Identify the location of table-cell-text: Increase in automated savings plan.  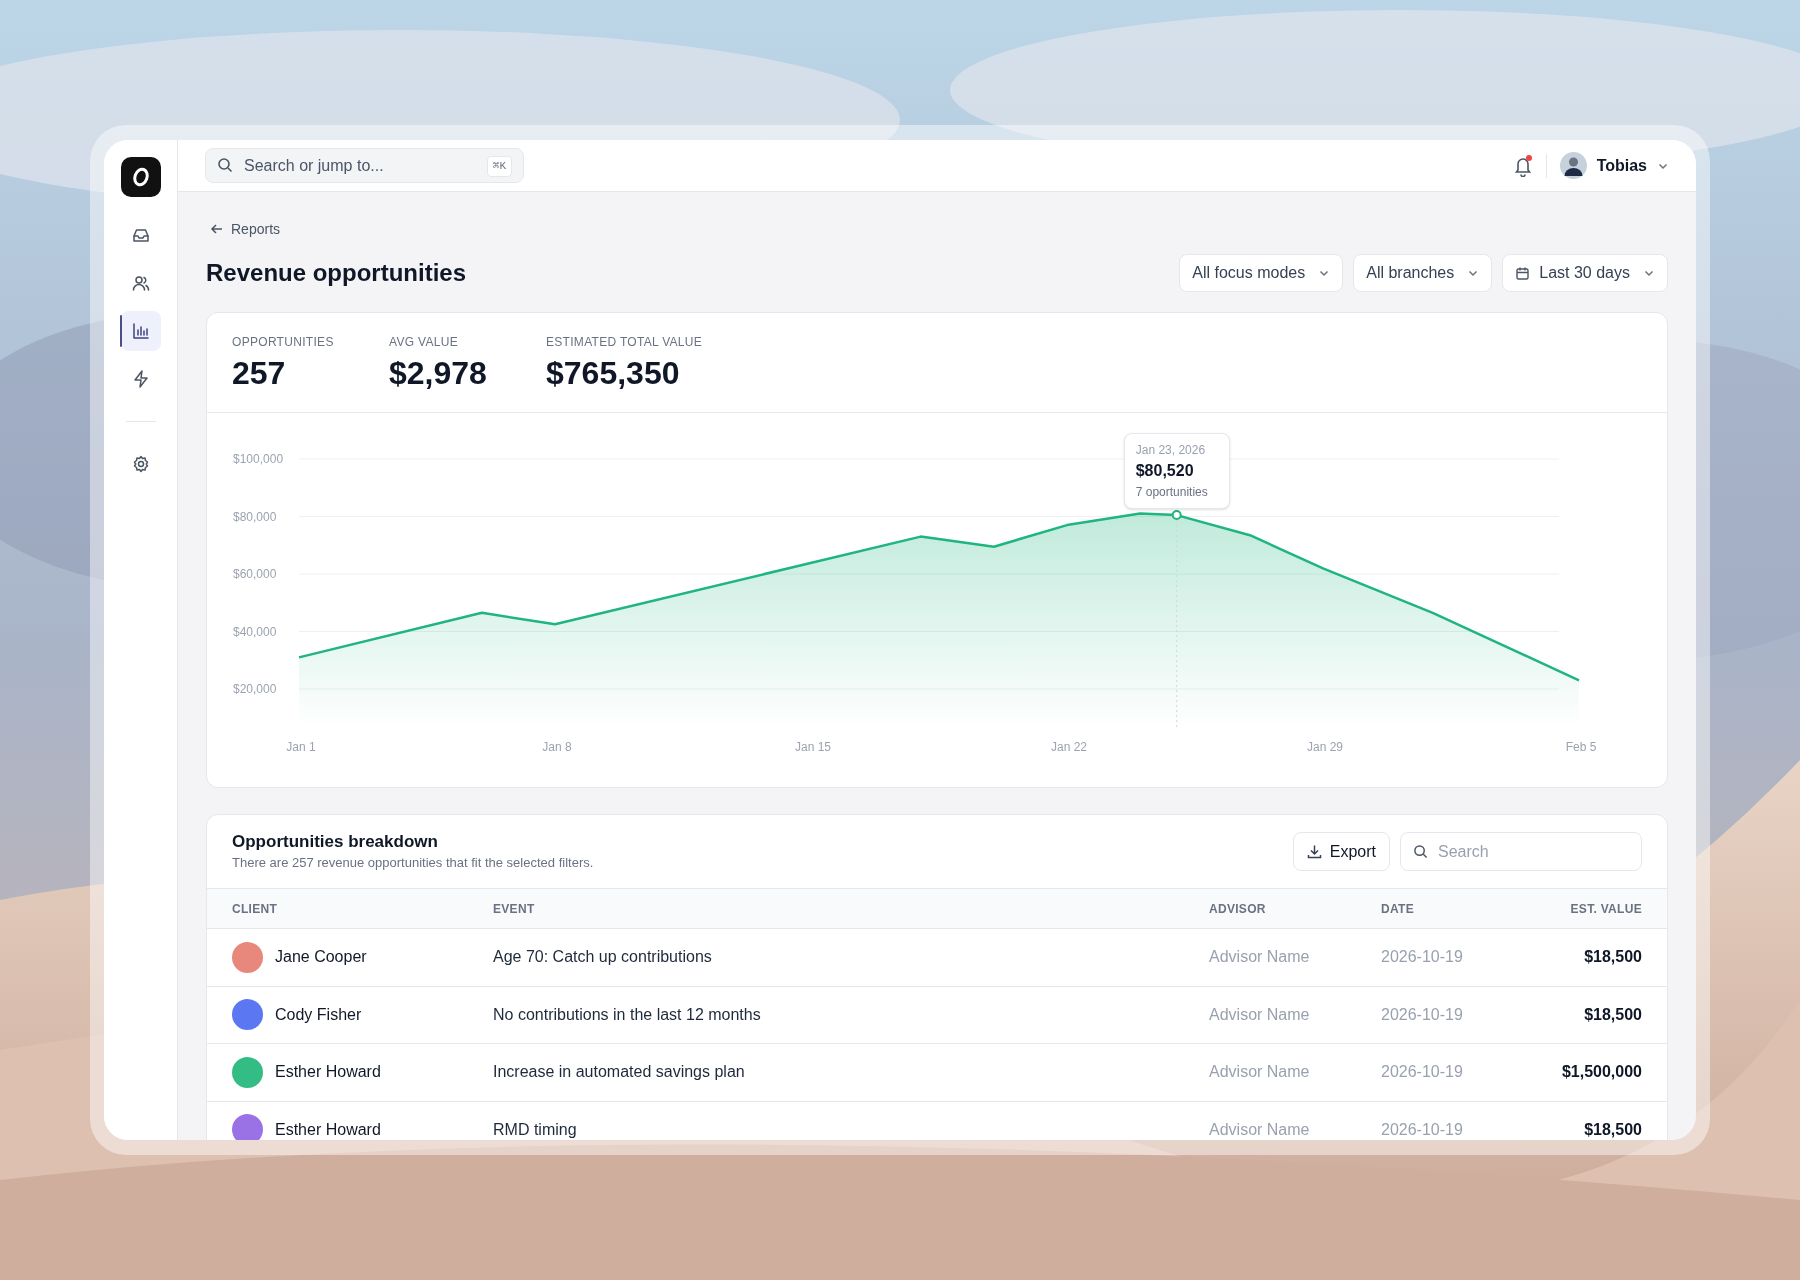
(619, 1072).